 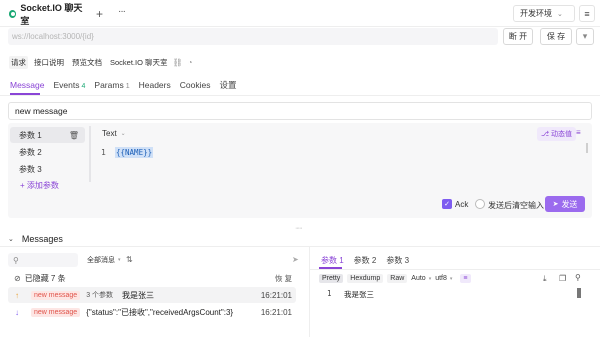 I want to click on param-label: 参数 2, so click(x=30, y=152).